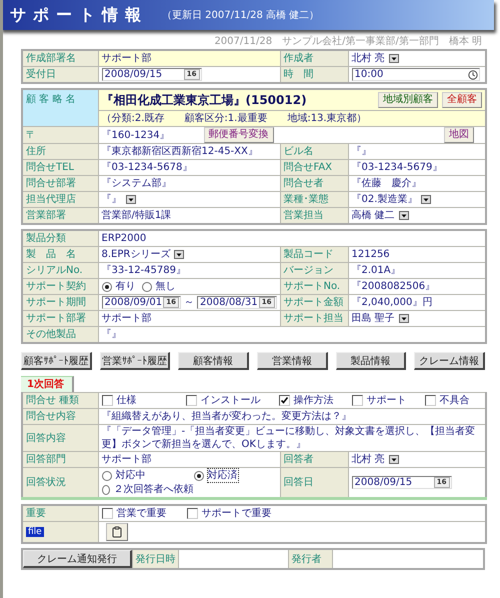 This screenshot has height=598, width=500. What do you see at coordinates (214, 361) in the screenshot?
I see `nav-button: 顧客情報` at bounding box center [214, 361].